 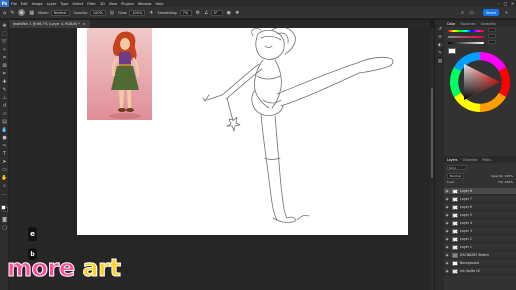 What do you see at coordinates (466, 37) in the screenshot?
I see `saturation-slider` at bounding box center [466, 37].